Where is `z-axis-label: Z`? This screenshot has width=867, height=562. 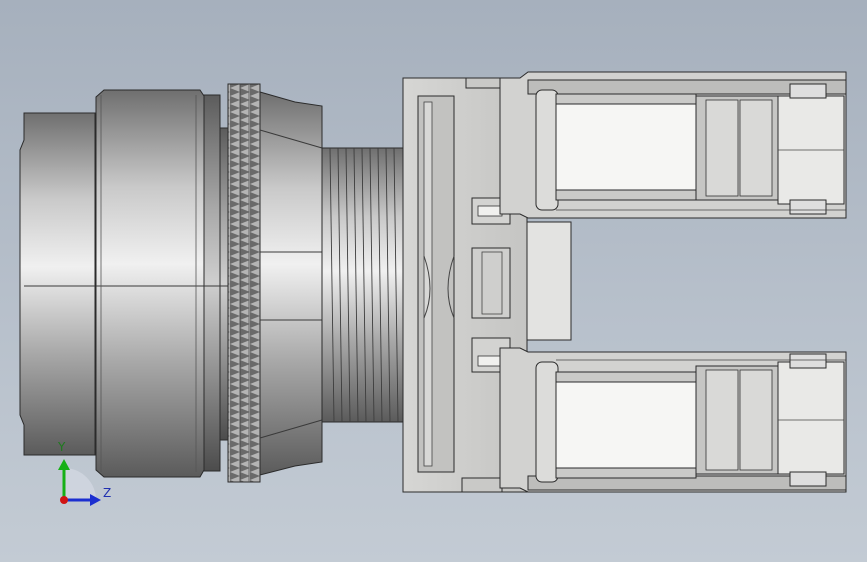 z-axis-label: Z is located at coordinates (107, 493).